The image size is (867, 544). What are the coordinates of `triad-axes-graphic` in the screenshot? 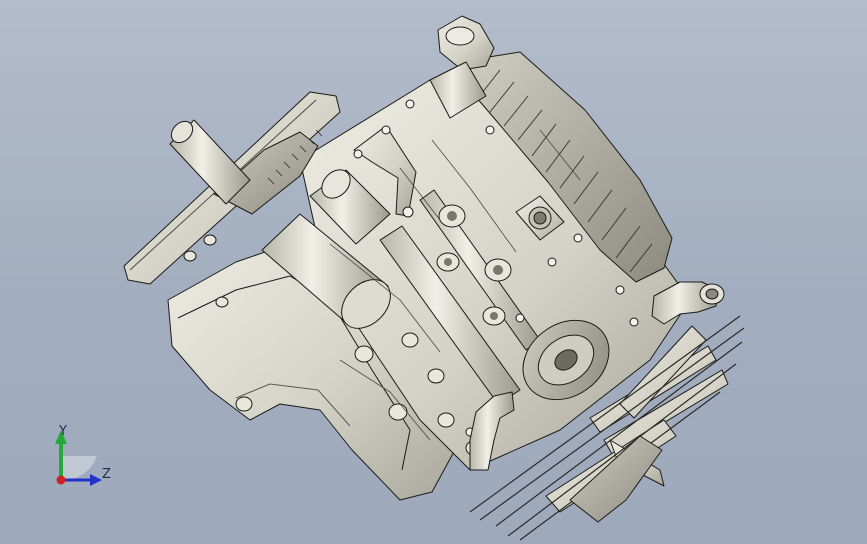 It's located at (78, 458).